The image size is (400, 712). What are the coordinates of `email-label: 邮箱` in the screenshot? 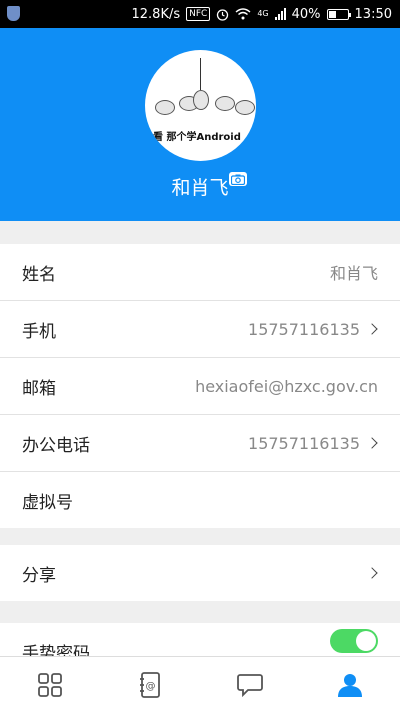 It's located at (39, 388).